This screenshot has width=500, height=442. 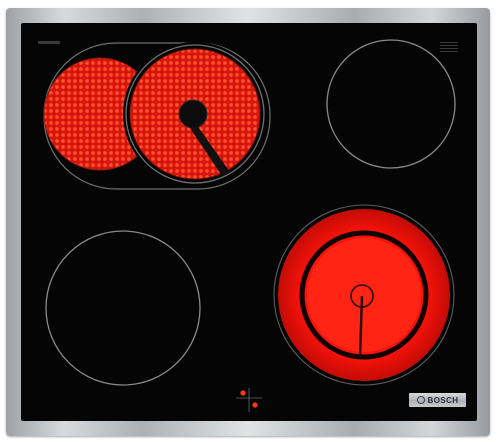 I want to click on control-dot-top, so click(x=243, y=393).